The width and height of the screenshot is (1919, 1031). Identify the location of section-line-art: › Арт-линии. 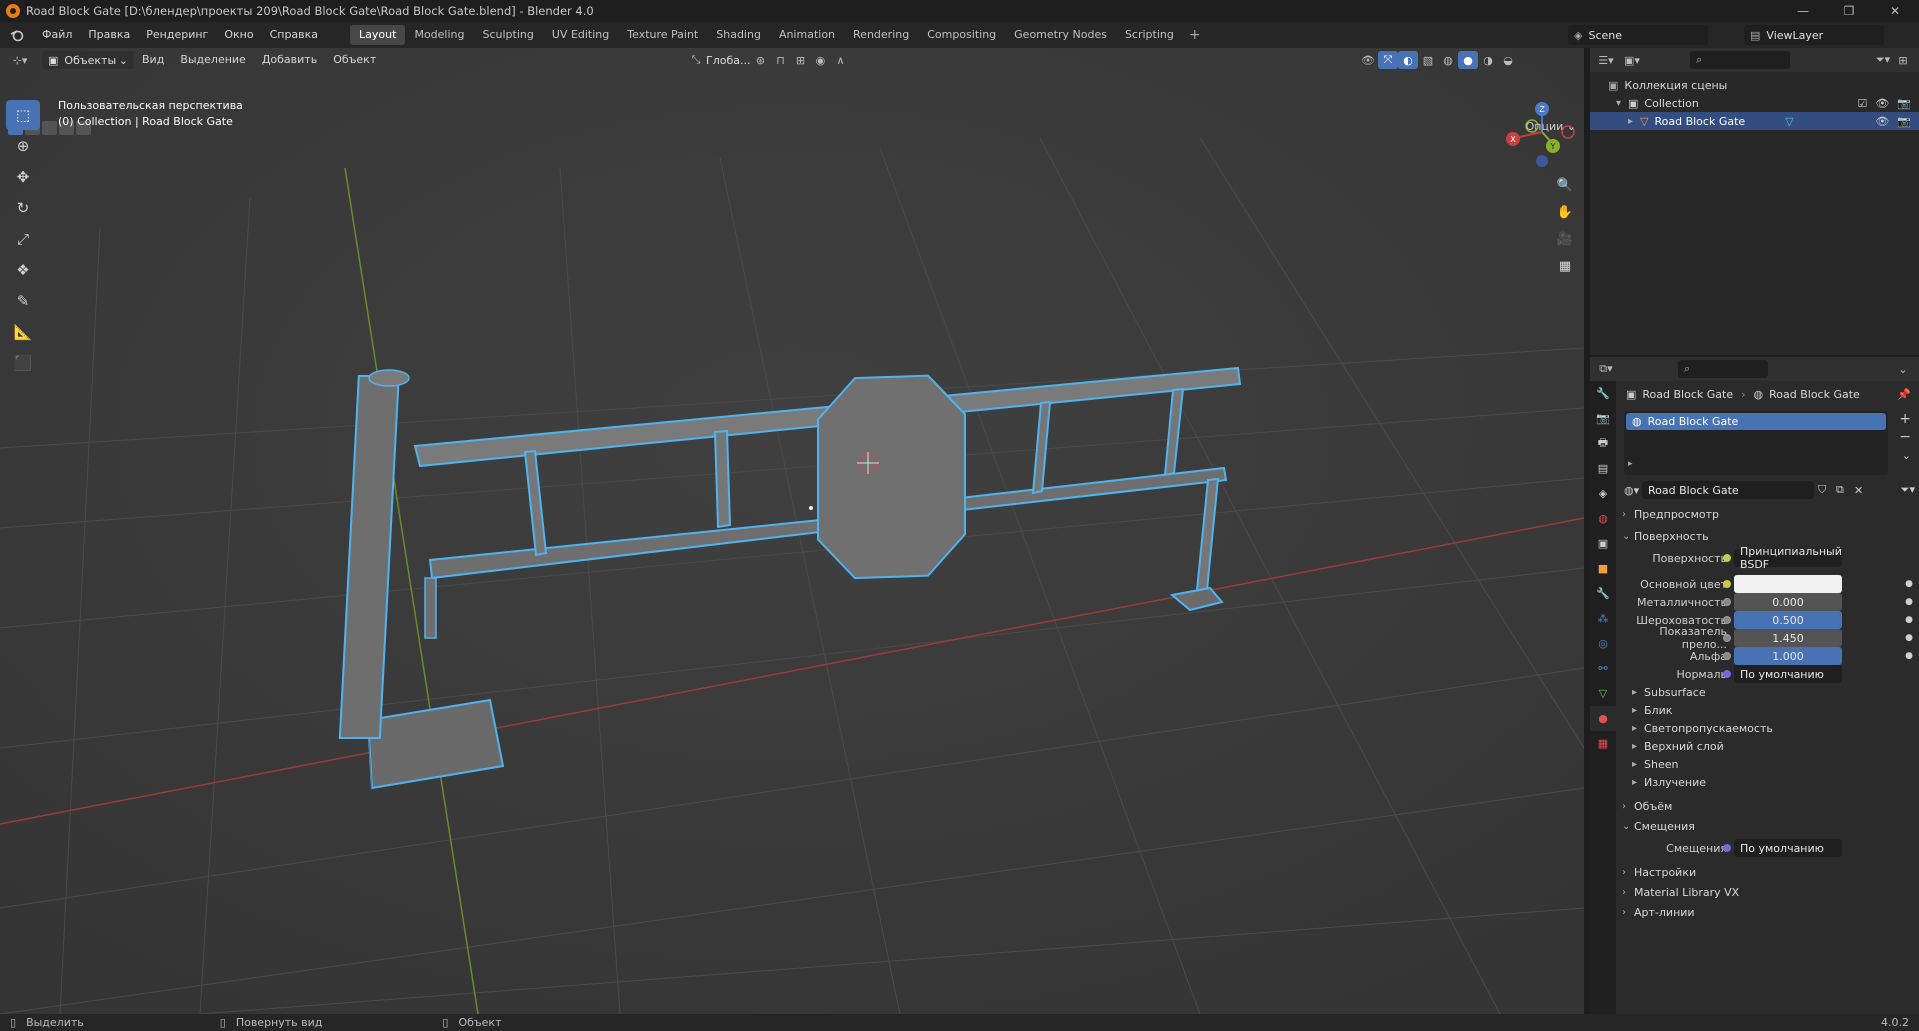
(1770, 912).